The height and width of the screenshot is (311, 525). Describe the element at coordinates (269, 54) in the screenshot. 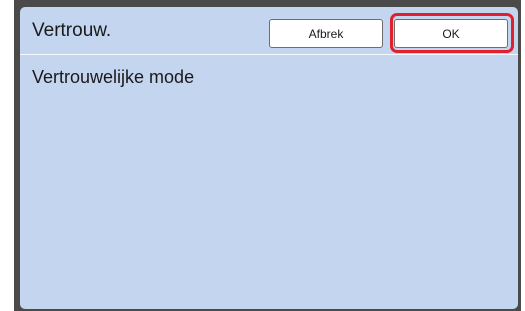

I see `header-divider` at that location.